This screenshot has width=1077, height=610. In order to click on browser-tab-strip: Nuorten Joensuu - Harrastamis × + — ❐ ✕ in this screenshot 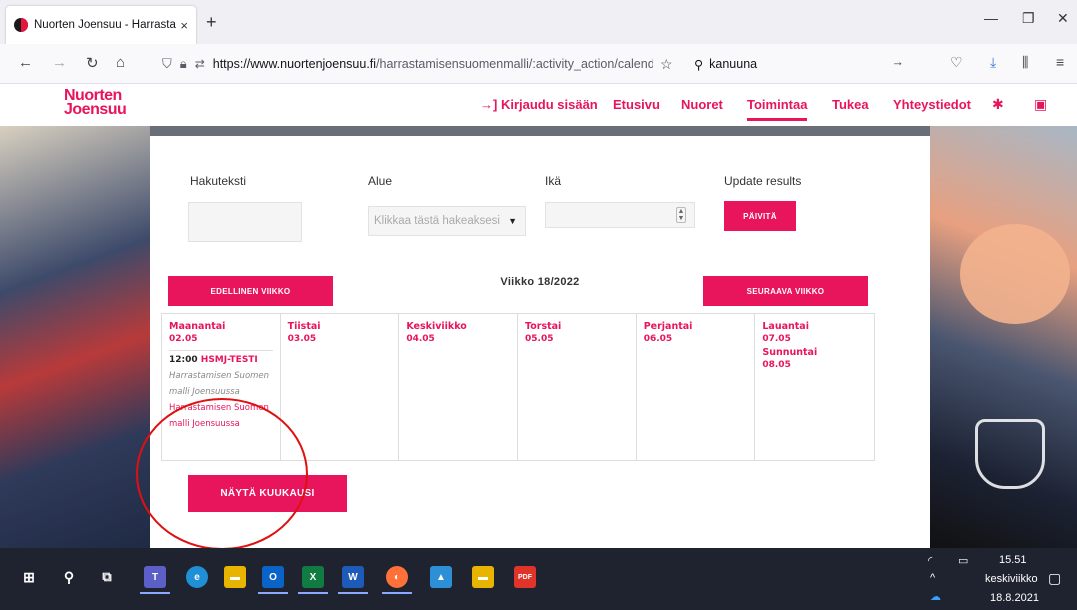, I will do `click(538, 22)`.